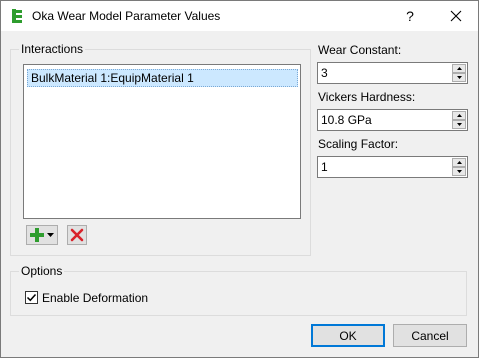 The height and width of the screenshot is (358, 479). I want to click on close-icon, so click(456, 16).